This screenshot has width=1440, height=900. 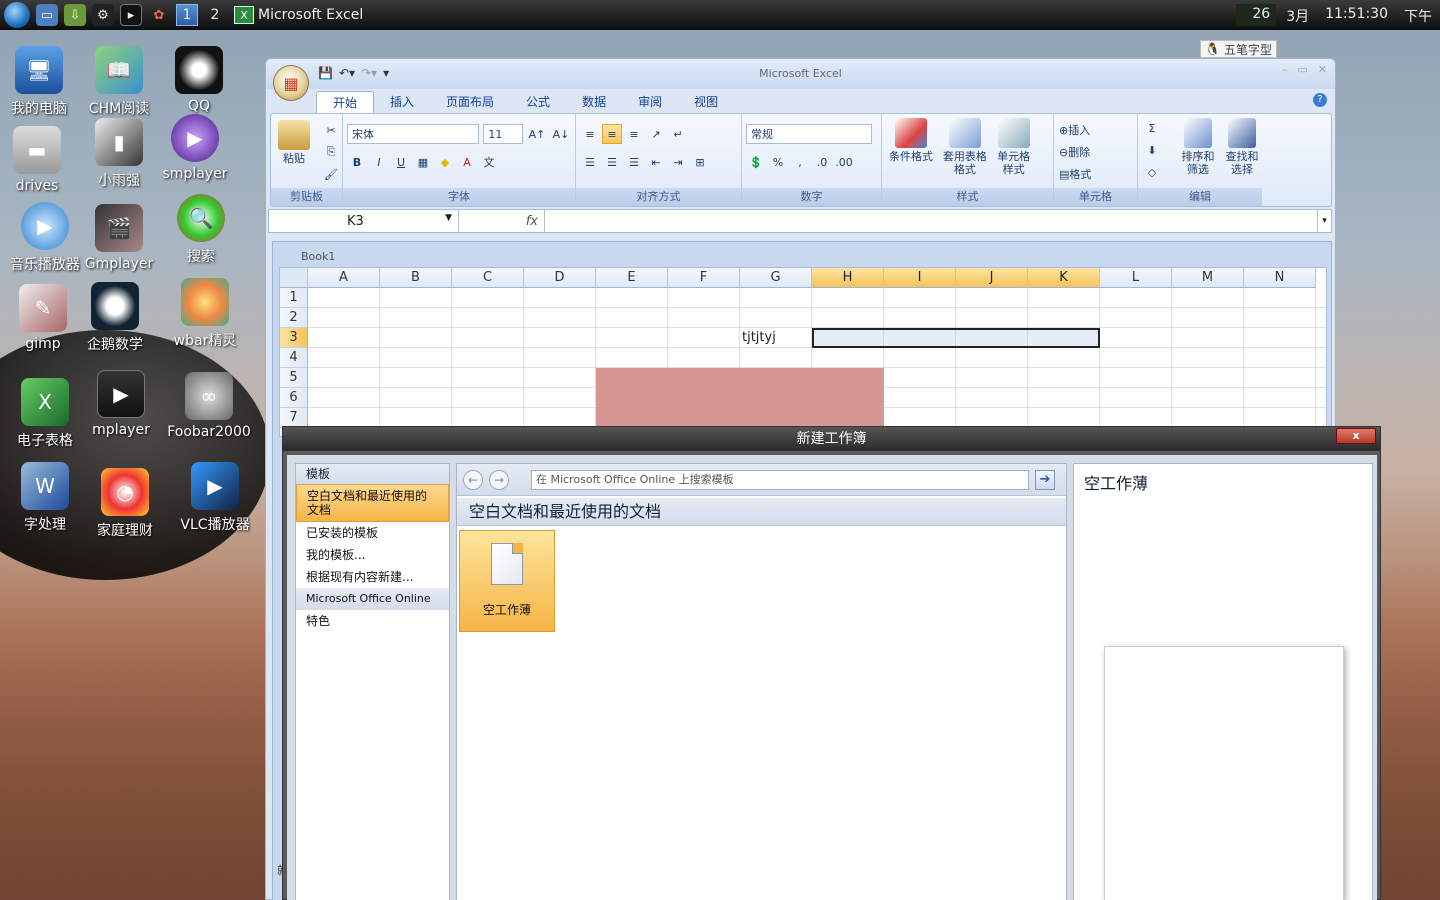 What do you see at coordinates (386, 73) in the screenshot?
I see `customize-qat-icon: ▾` at bounding box center [386, 73].